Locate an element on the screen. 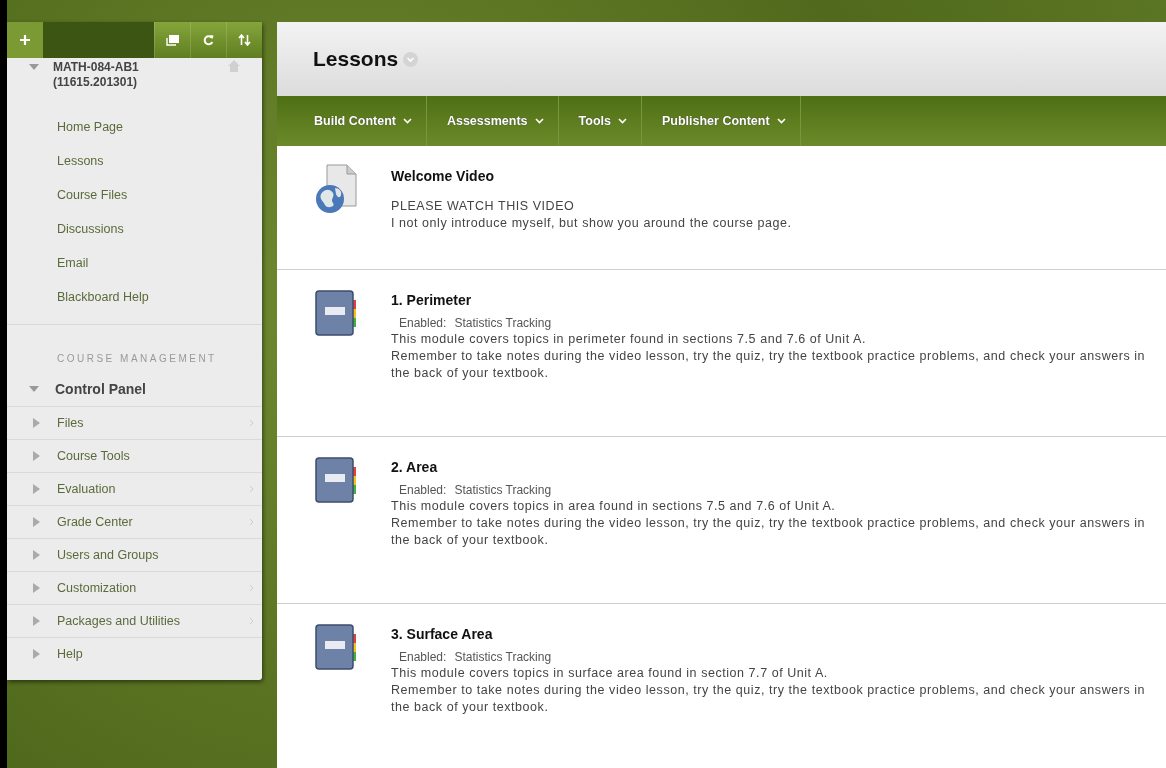 This screenshot has height=768, width=1166. window-icon is located at coordinates (172, 40).